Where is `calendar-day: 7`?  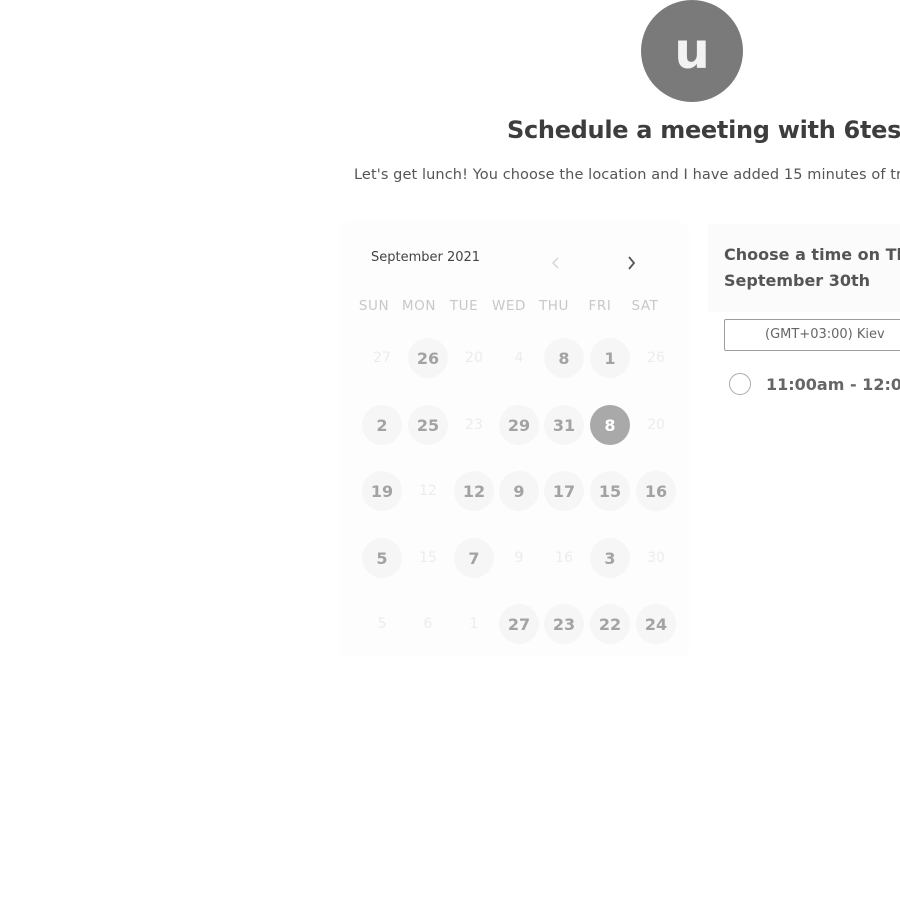 calendar-day: 7 is located at coordinates (474, 558).